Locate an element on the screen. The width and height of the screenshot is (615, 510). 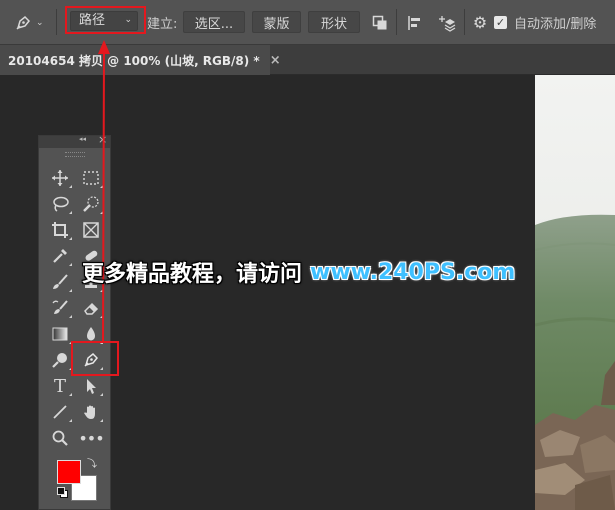
watermark: 更多精品教程，请访问 www.240PS.com is located at coordinates (298, 272).